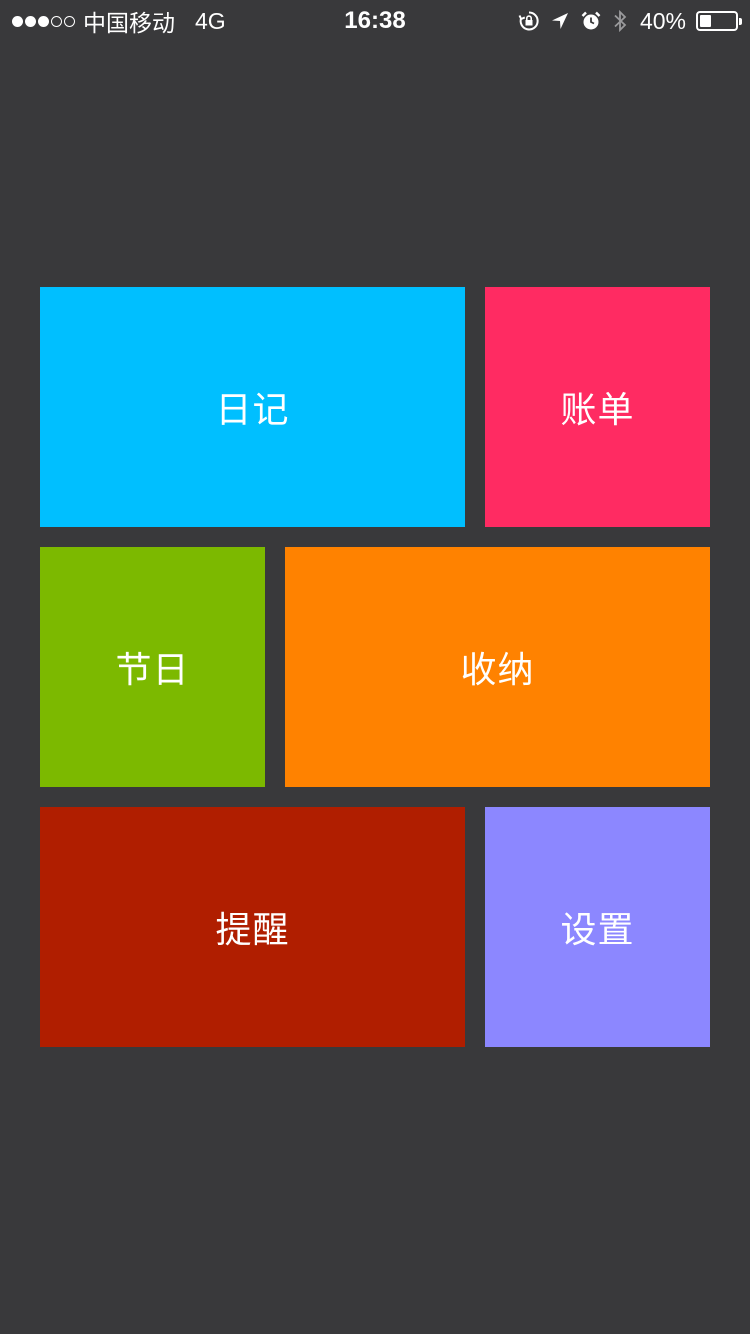 This screenshot has height=1334, width=750. Describe the element at coordinates (620, 21) in the screenshot. I see `bluetooth-icon` at that location.